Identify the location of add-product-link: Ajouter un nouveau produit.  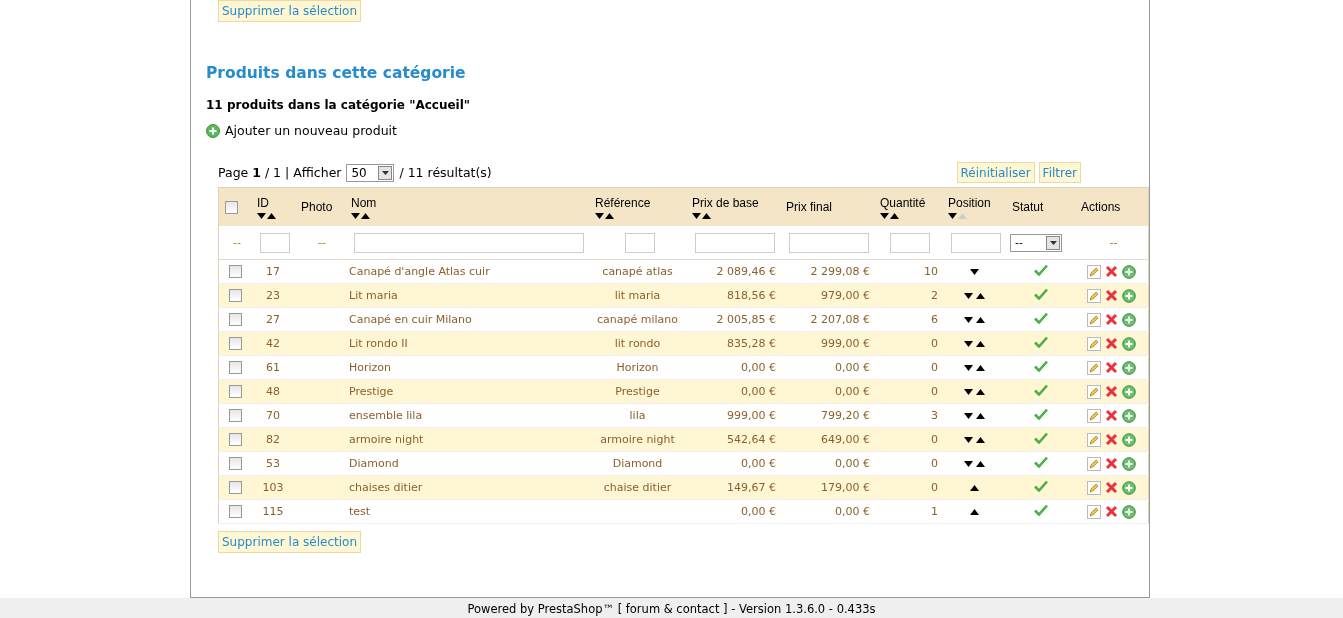
(311, 130).